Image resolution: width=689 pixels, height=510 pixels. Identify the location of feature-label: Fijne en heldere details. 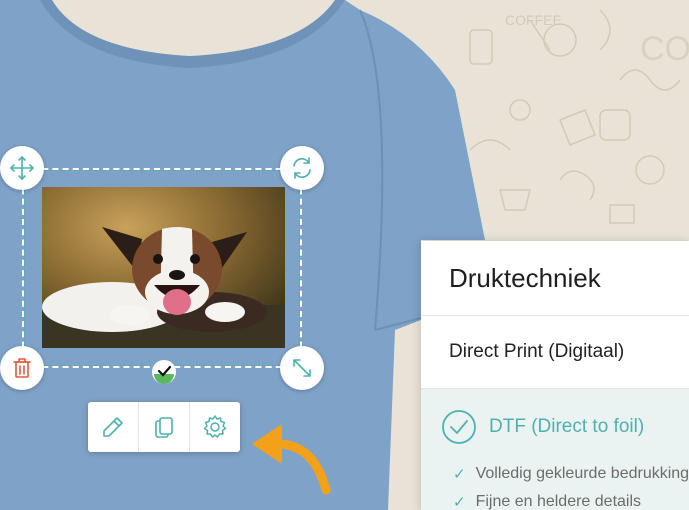
(558, 501).